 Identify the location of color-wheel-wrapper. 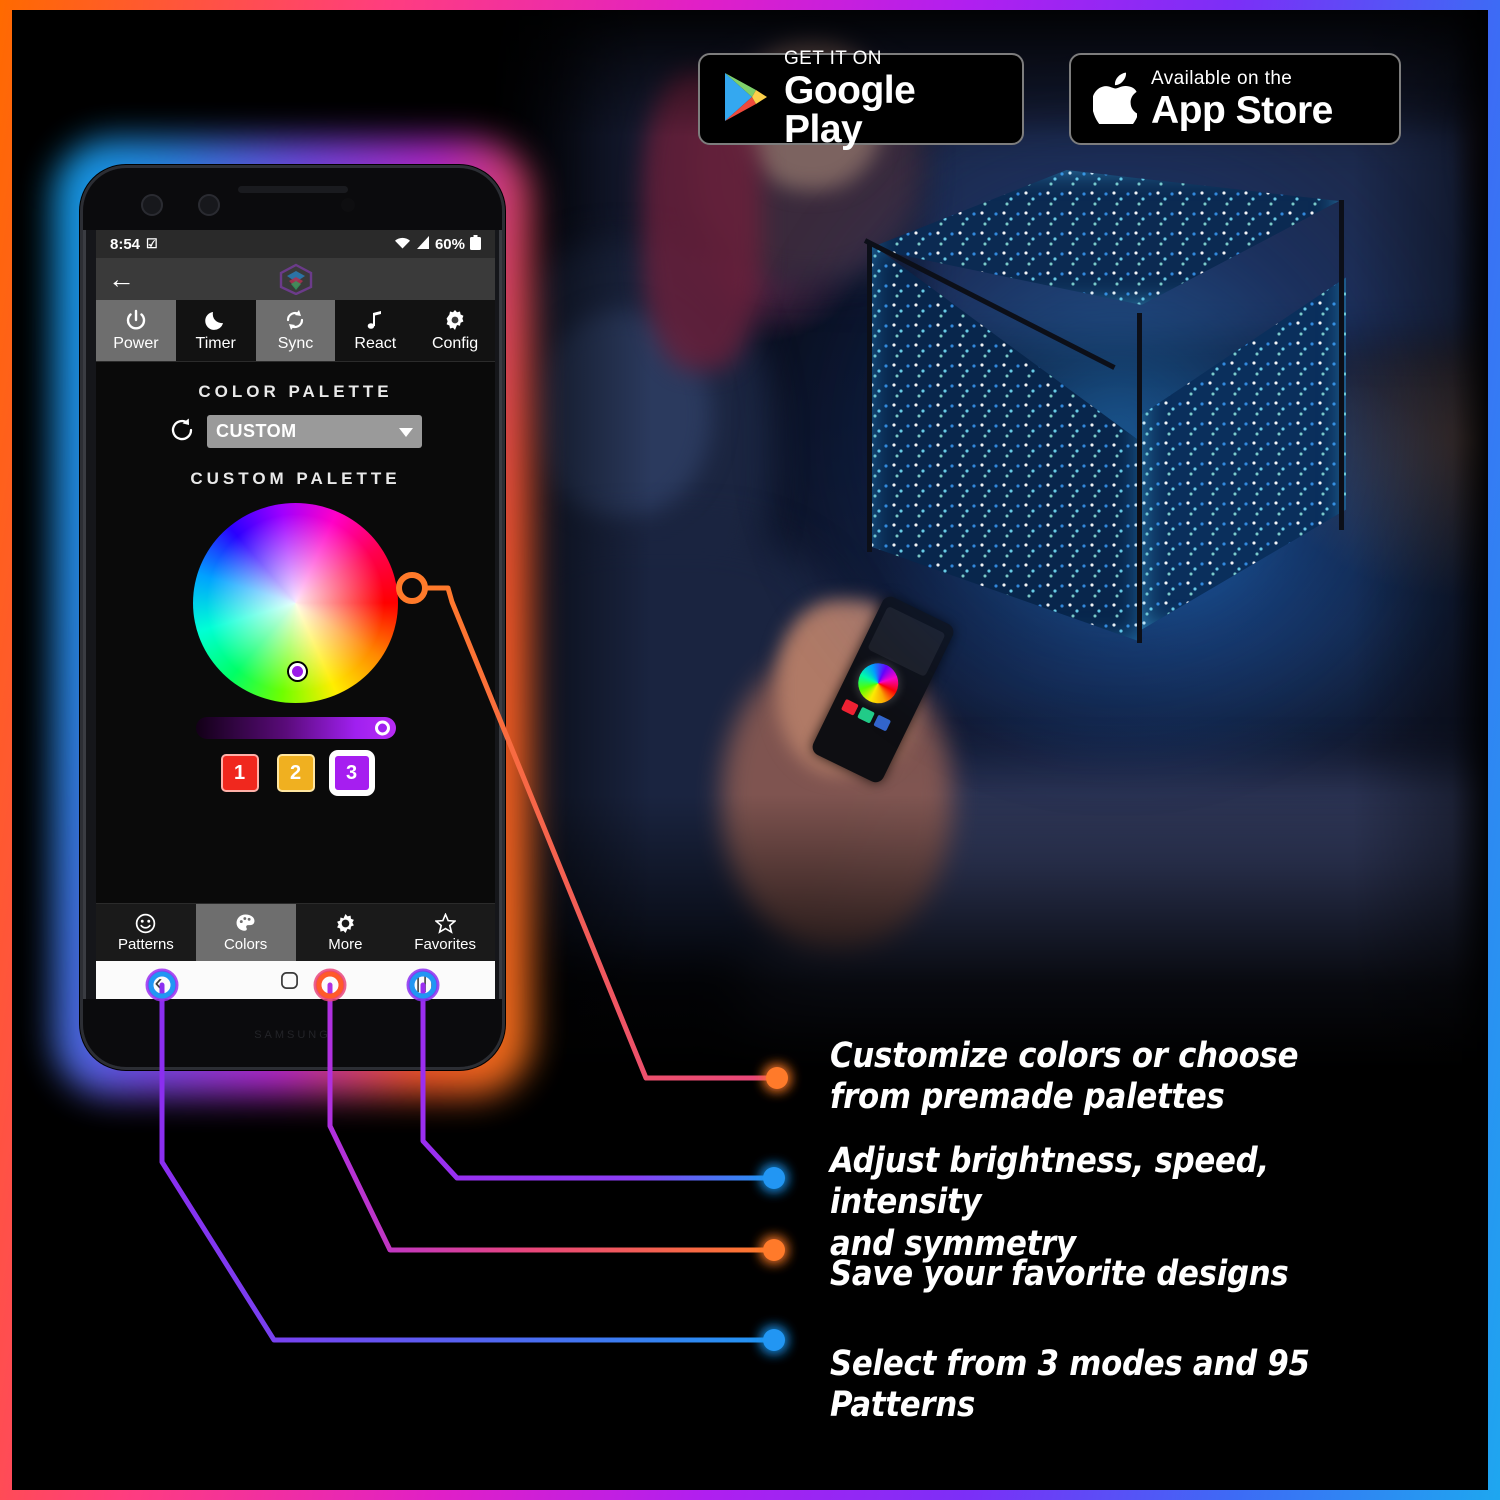
(295, 603).